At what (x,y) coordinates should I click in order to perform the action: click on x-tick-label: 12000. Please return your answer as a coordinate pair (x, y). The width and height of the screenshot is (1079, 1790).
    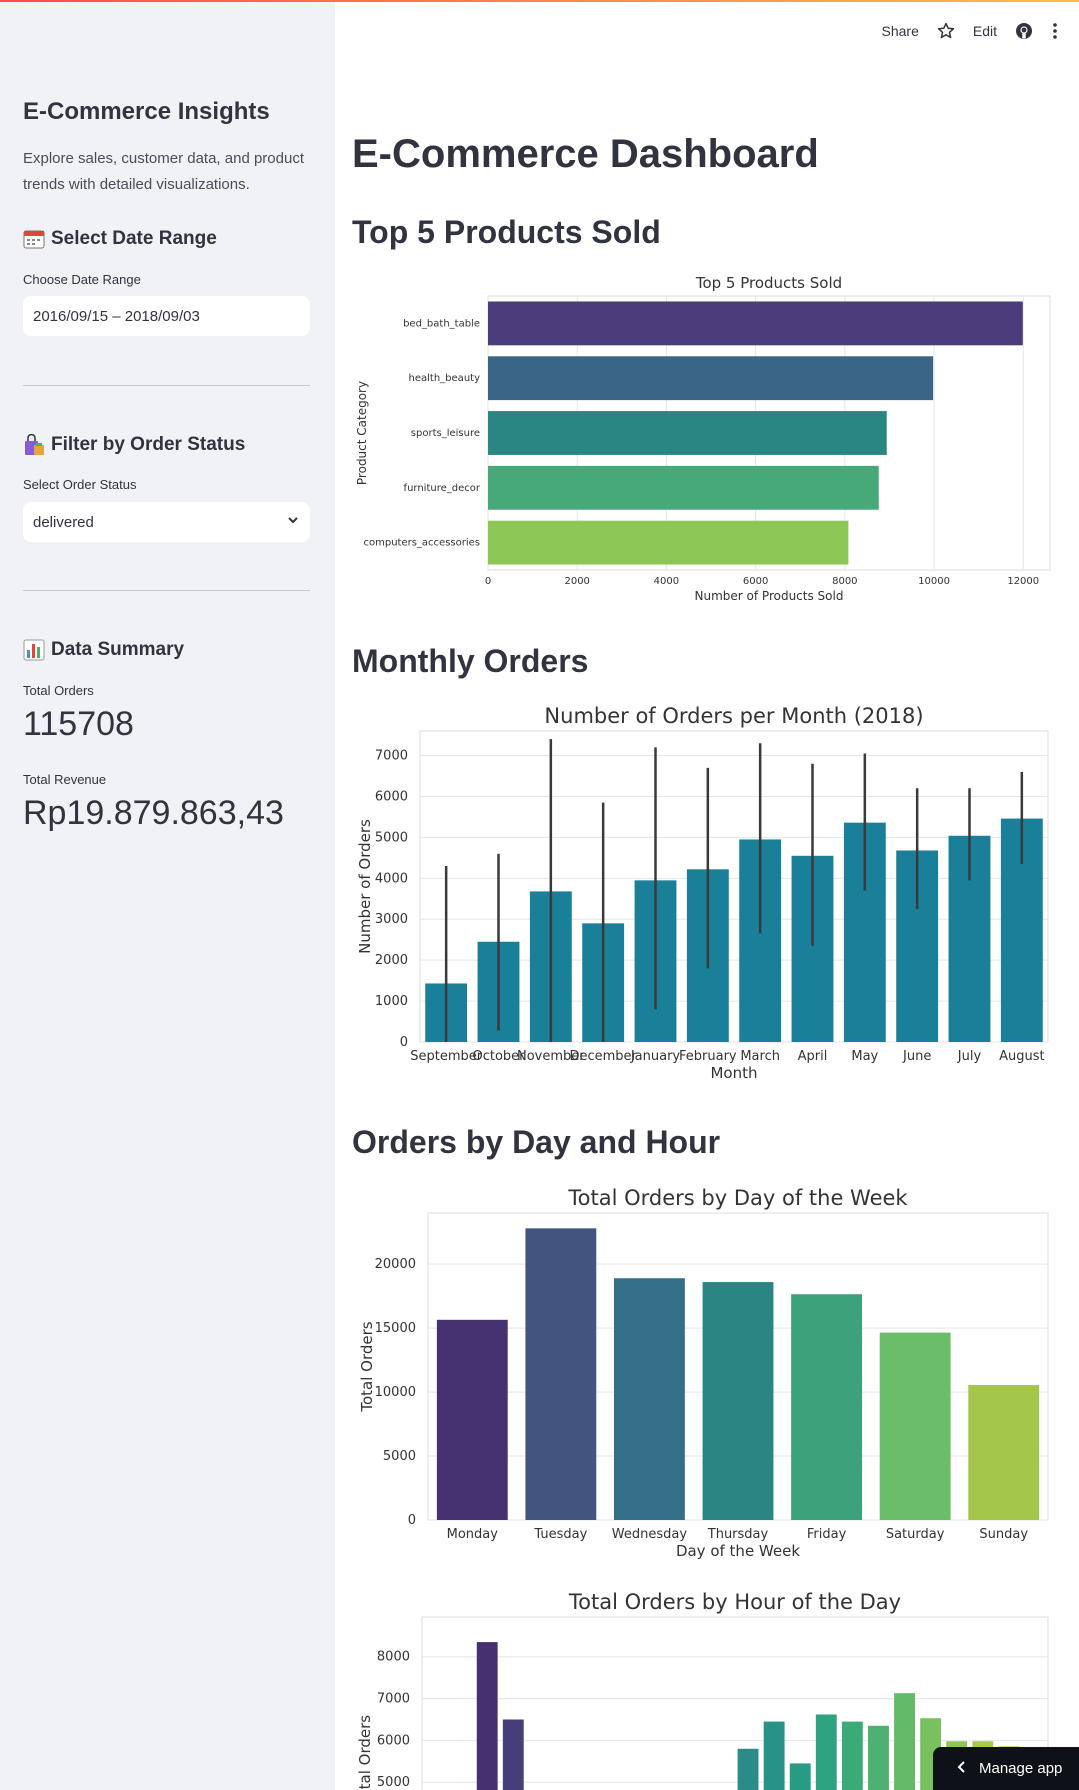
    Looking at the image, I should click on (1023, 581).